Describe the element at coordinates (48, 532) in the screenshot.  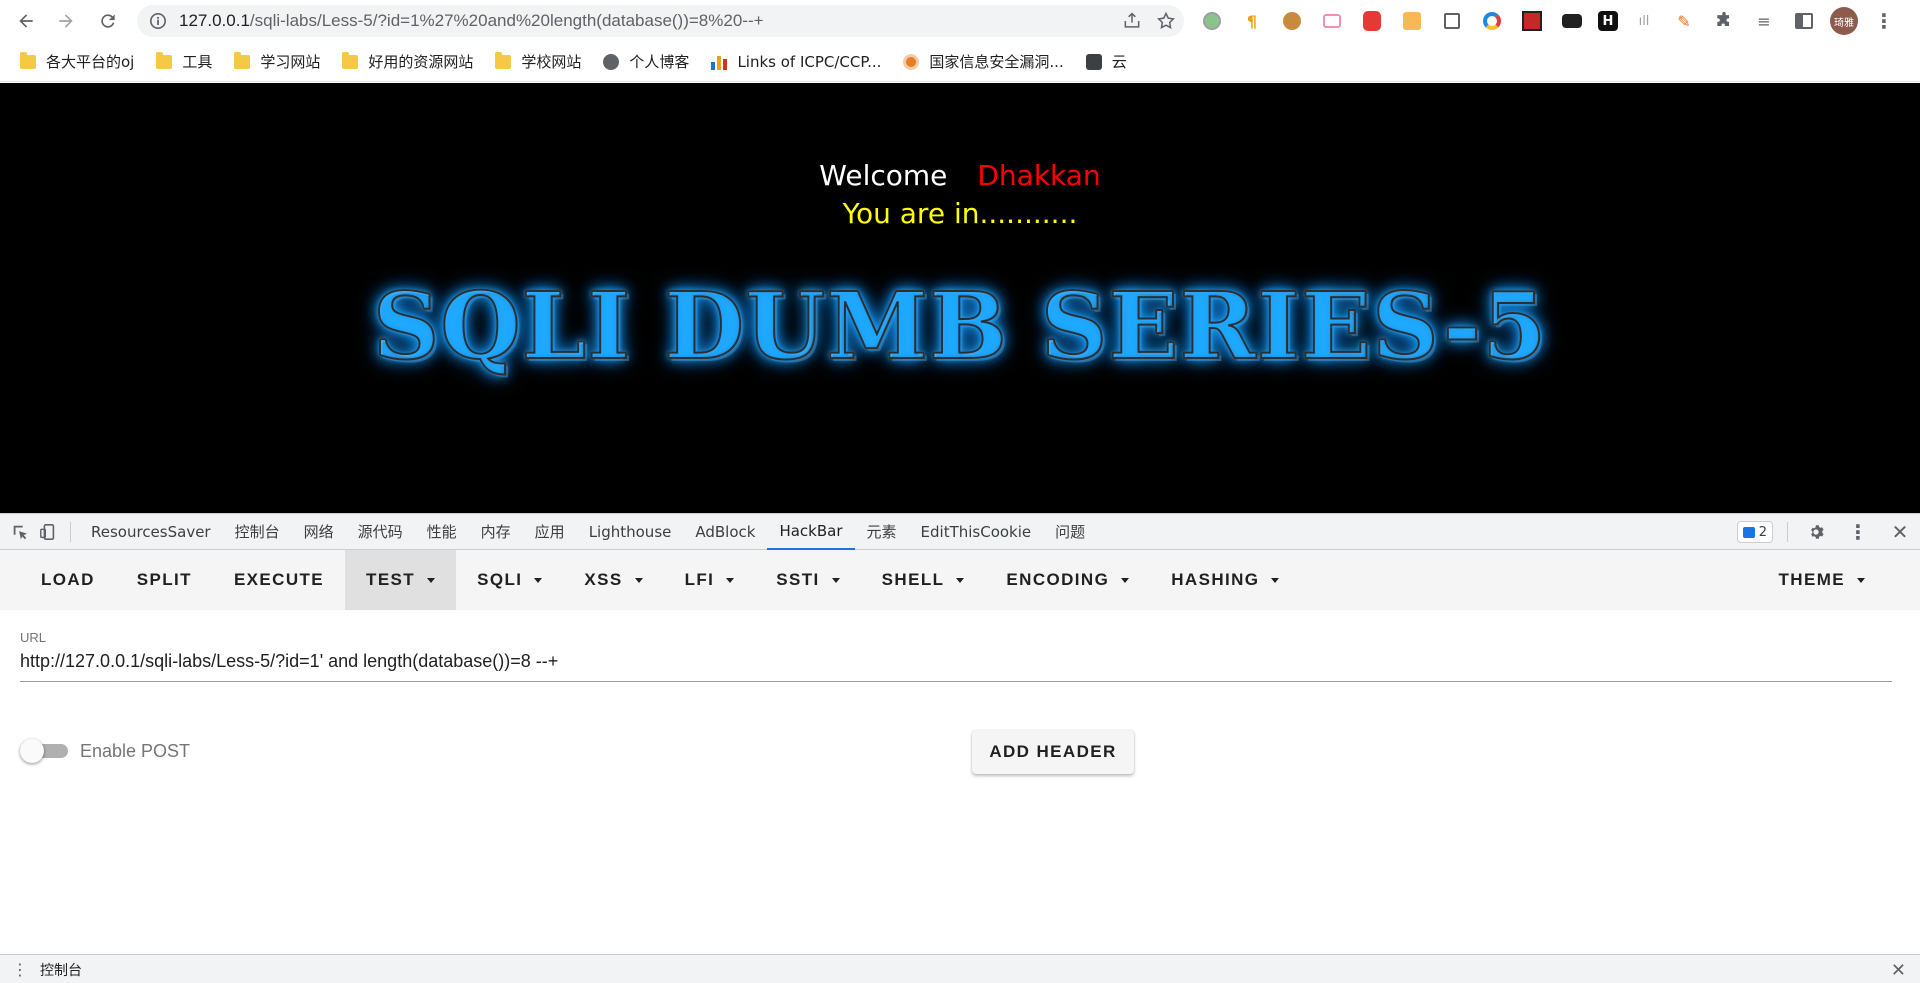
I see `device-toolbar-icon` at that location.